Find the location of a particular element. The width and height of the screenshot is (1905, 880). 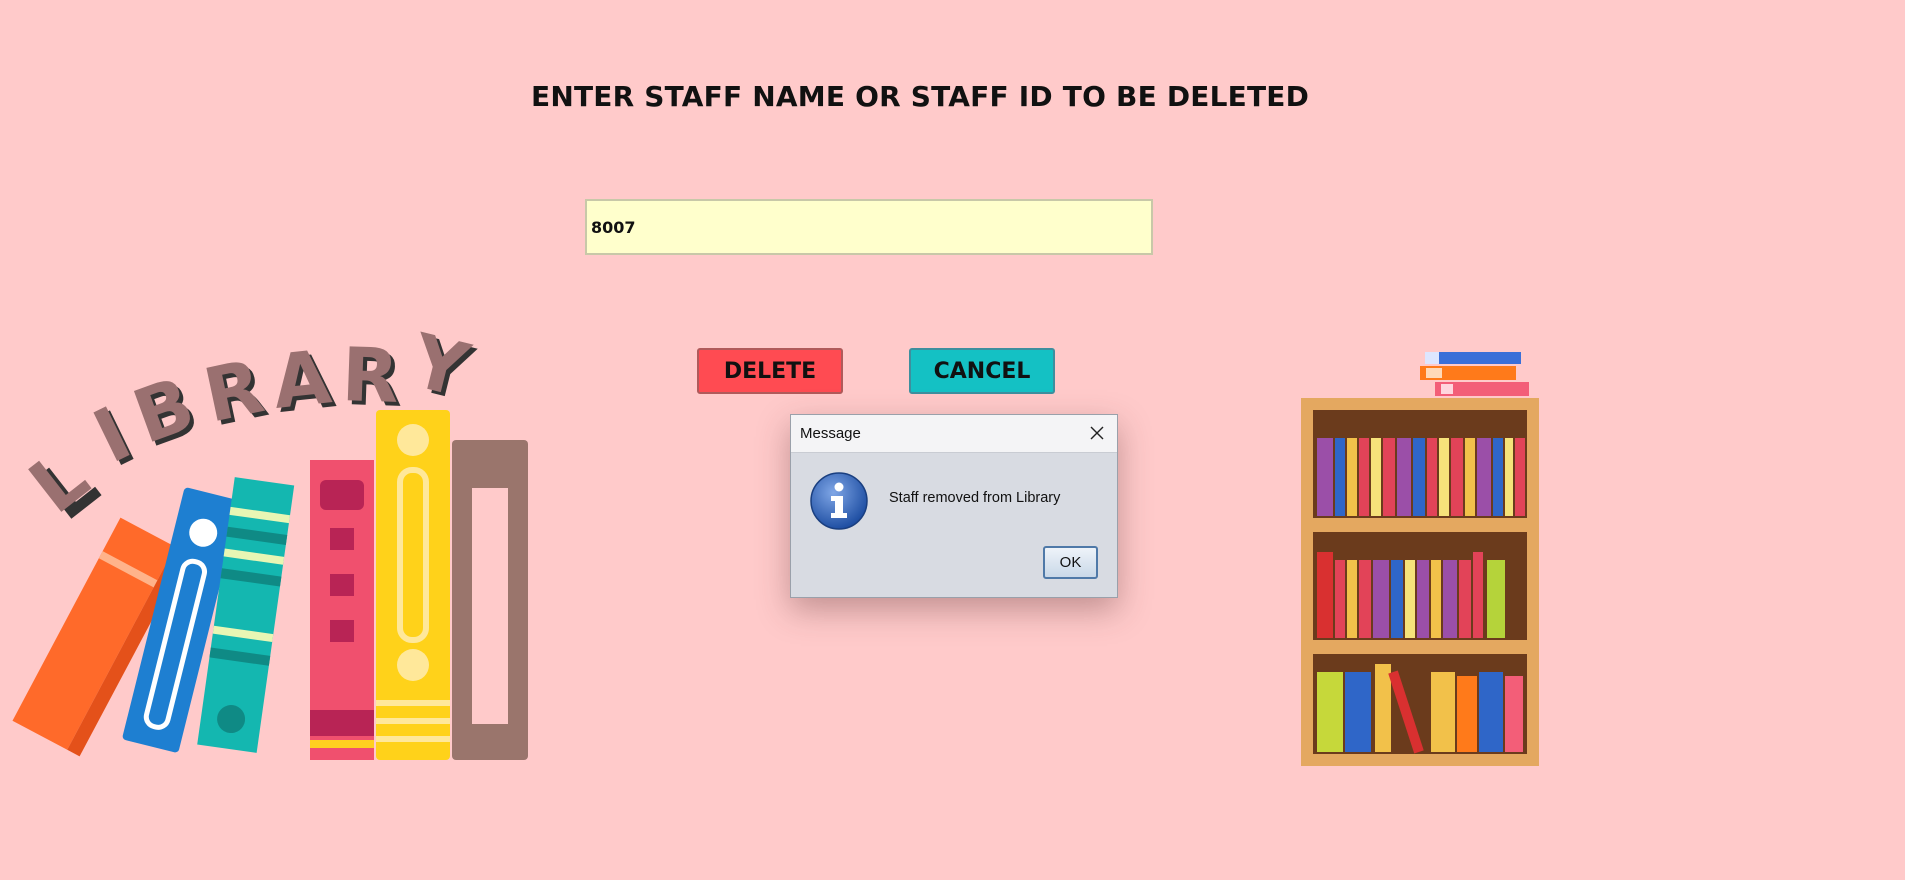

cancel-button: CANCEL is located at coordinates (982, 371).